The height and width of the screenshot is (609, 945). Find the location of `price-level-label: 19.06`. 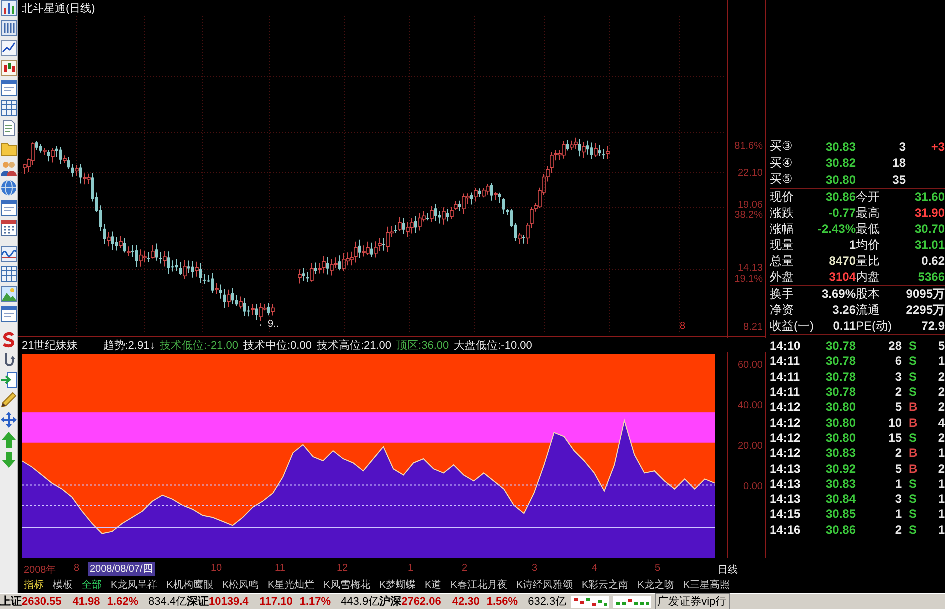

price-level-label: 19.06 is located at coordinates (750, 205).